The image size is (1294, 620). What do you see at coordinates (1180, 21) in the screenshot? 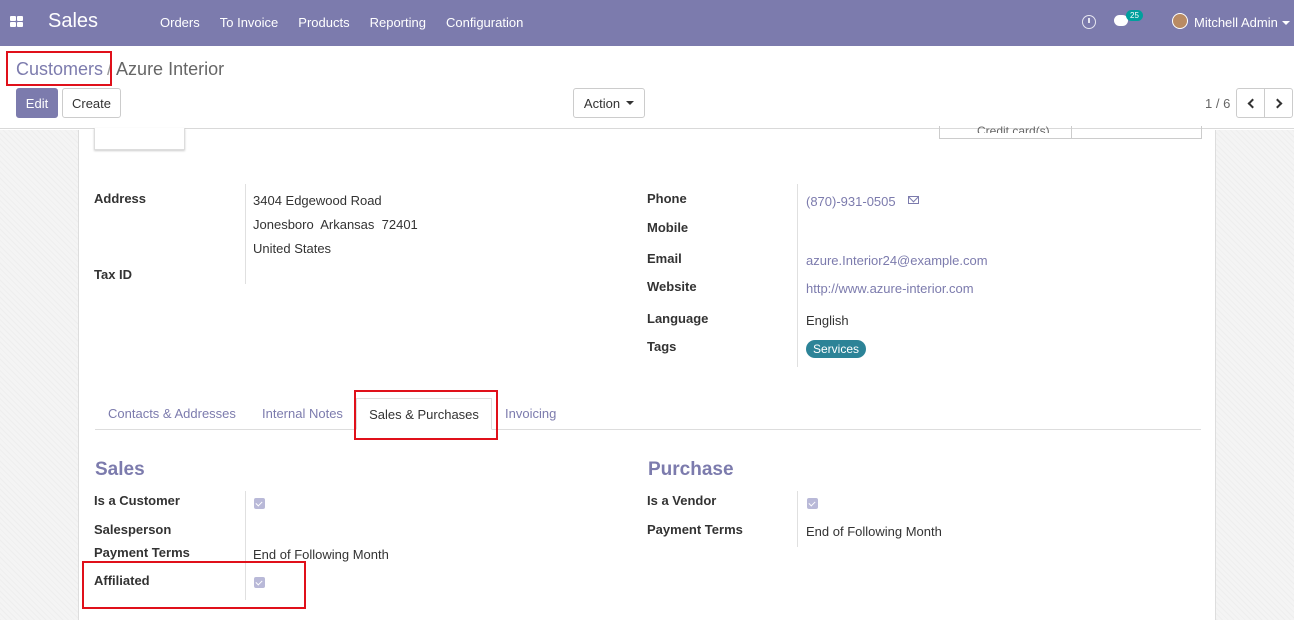
I see `user-avatar` at bounding box center [1180, 21].